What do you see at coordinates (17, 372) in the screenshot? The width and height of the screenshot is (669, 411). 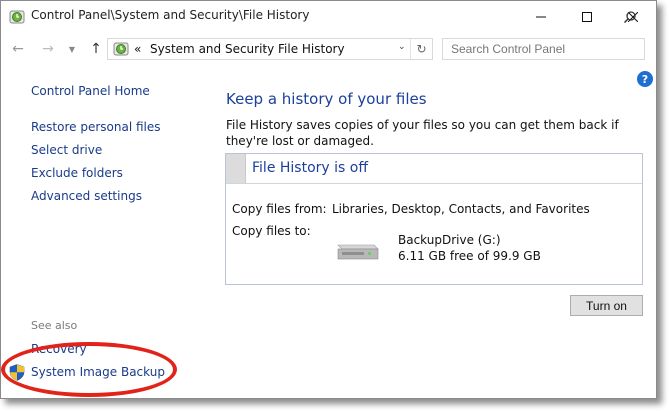 I see `uac-shield-icon` at bounding box center [17, 372].